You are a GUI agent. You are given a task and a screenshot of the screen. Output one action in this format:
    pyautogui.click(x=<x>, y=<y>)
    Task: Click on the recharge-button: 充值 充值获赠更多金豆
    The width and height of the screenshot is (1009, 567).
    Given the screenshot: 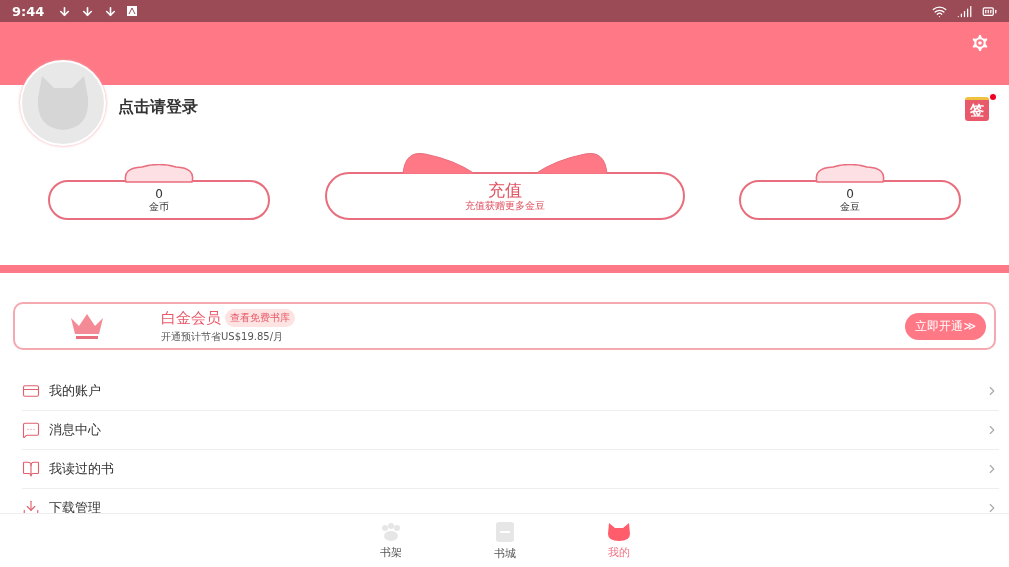 What is the action you would take?
    pyautogui.click(x=504, y=196)
    